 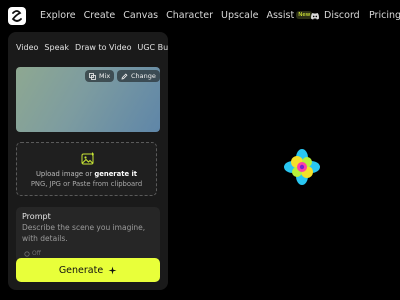 I want to click on pencil-icon, so click(x=124, y=76).